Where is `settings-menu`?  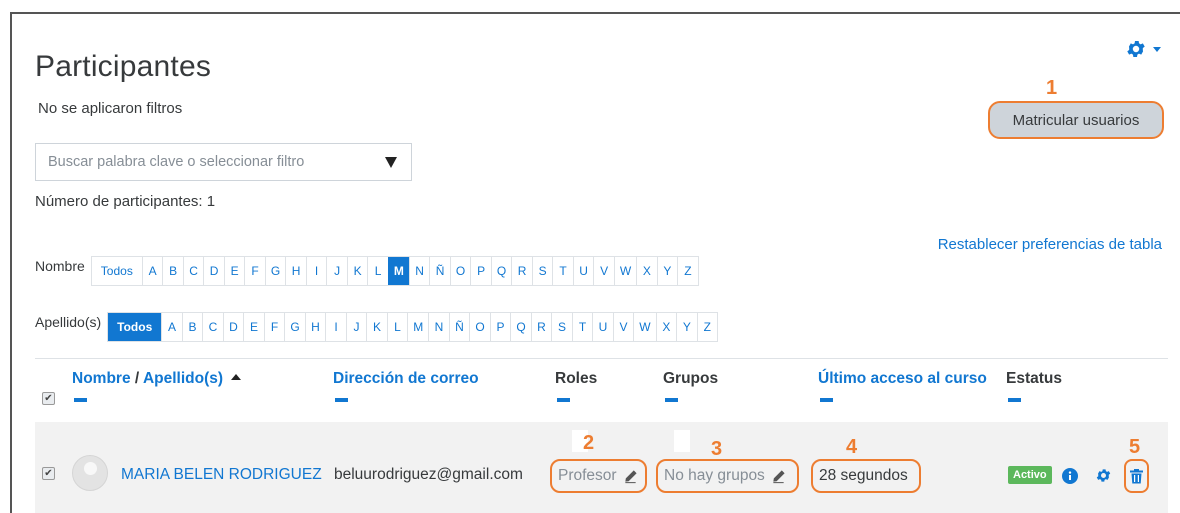 settings-menu is located at coordinates (1143, 49).